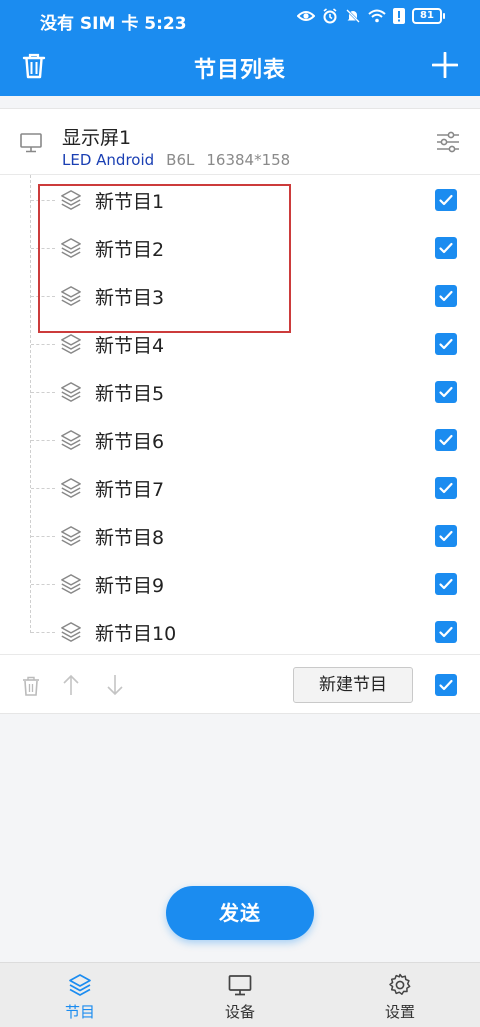 This screenshot has width=480, height=1027. Describe the element at coordinates (445, 65) in the screenshot. I see `add-icon` at that location.